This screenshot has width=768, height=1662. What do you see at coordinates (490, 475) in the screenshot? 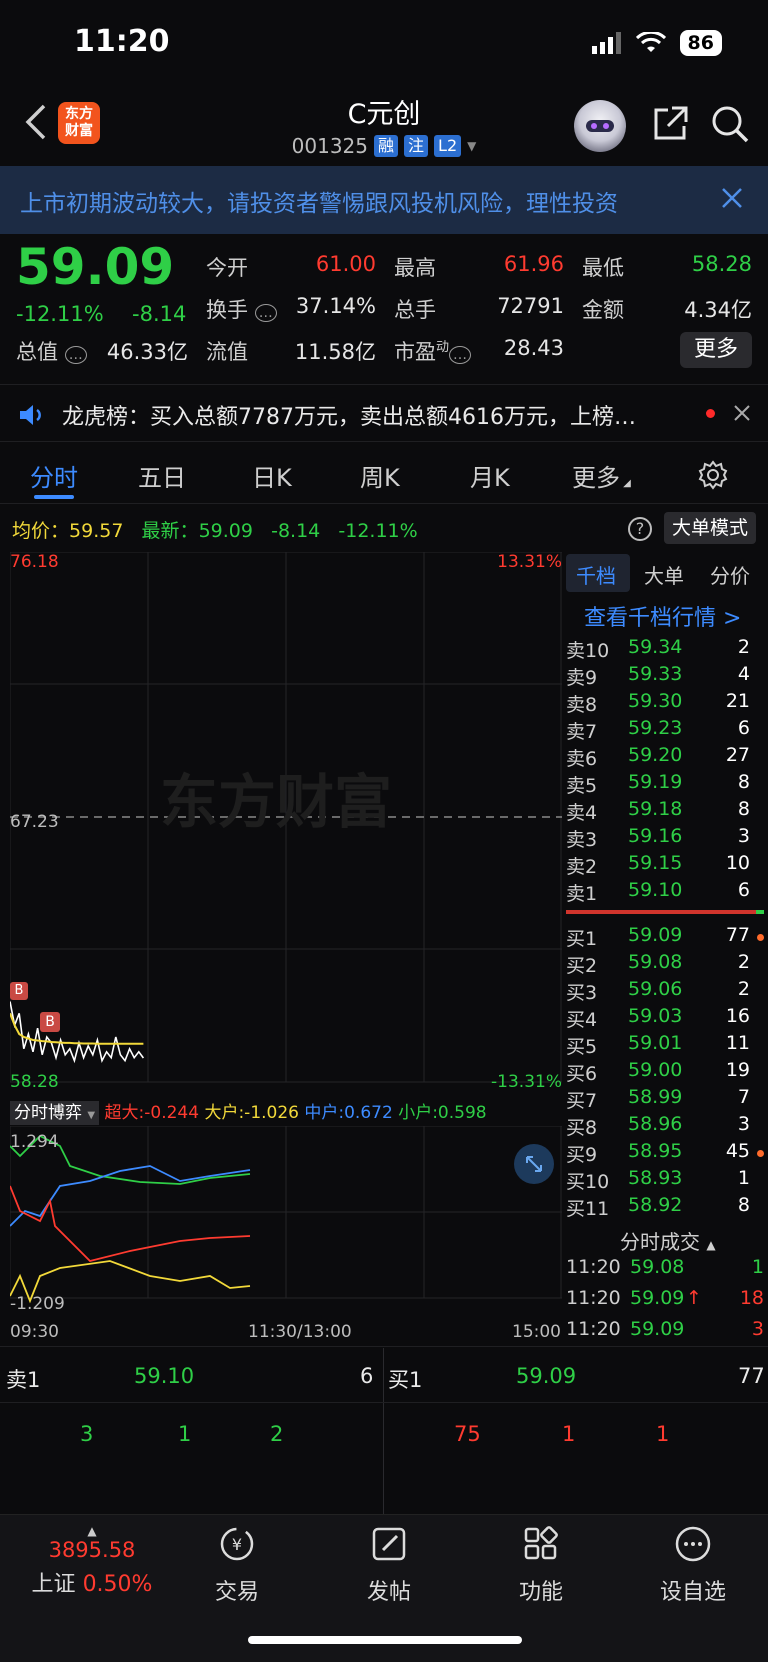
I see `tab-monthly-k: 月K` at bounding box center [490, 475].